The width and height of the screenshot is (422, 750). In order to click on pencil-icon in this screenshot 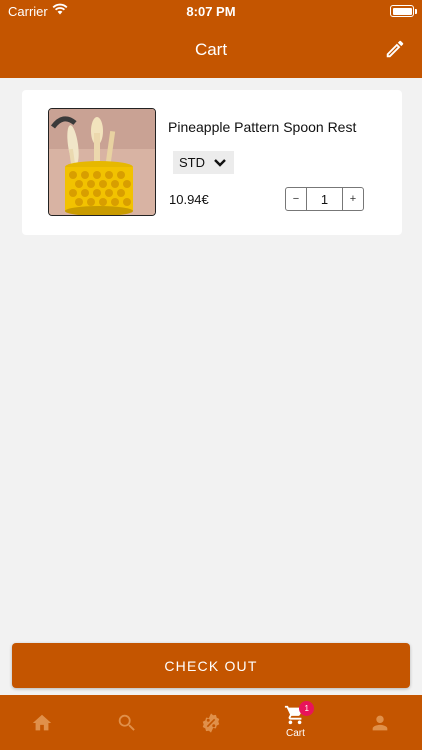, I will do `click(395, 49)`.